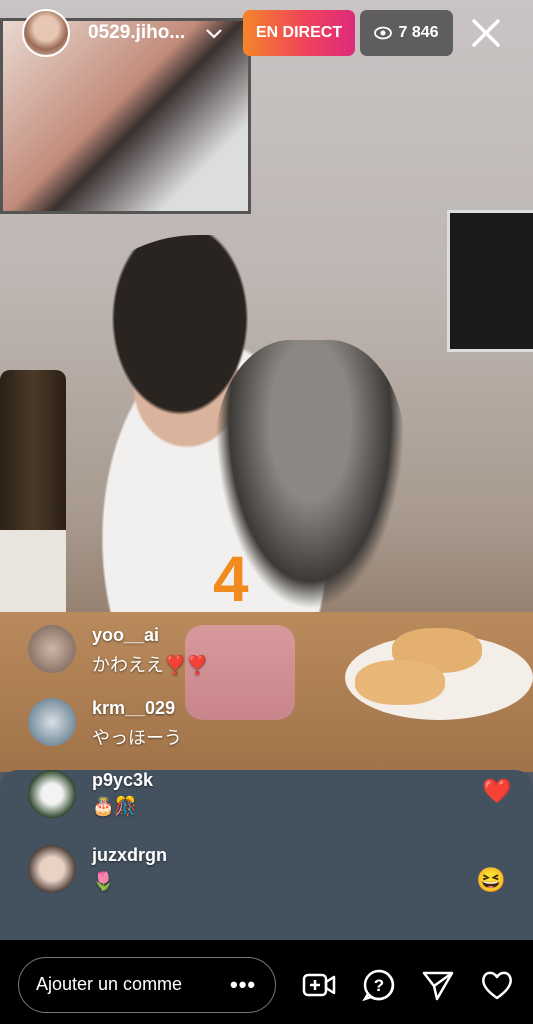  I want to click on question-icon: ?, so click(379, 985).